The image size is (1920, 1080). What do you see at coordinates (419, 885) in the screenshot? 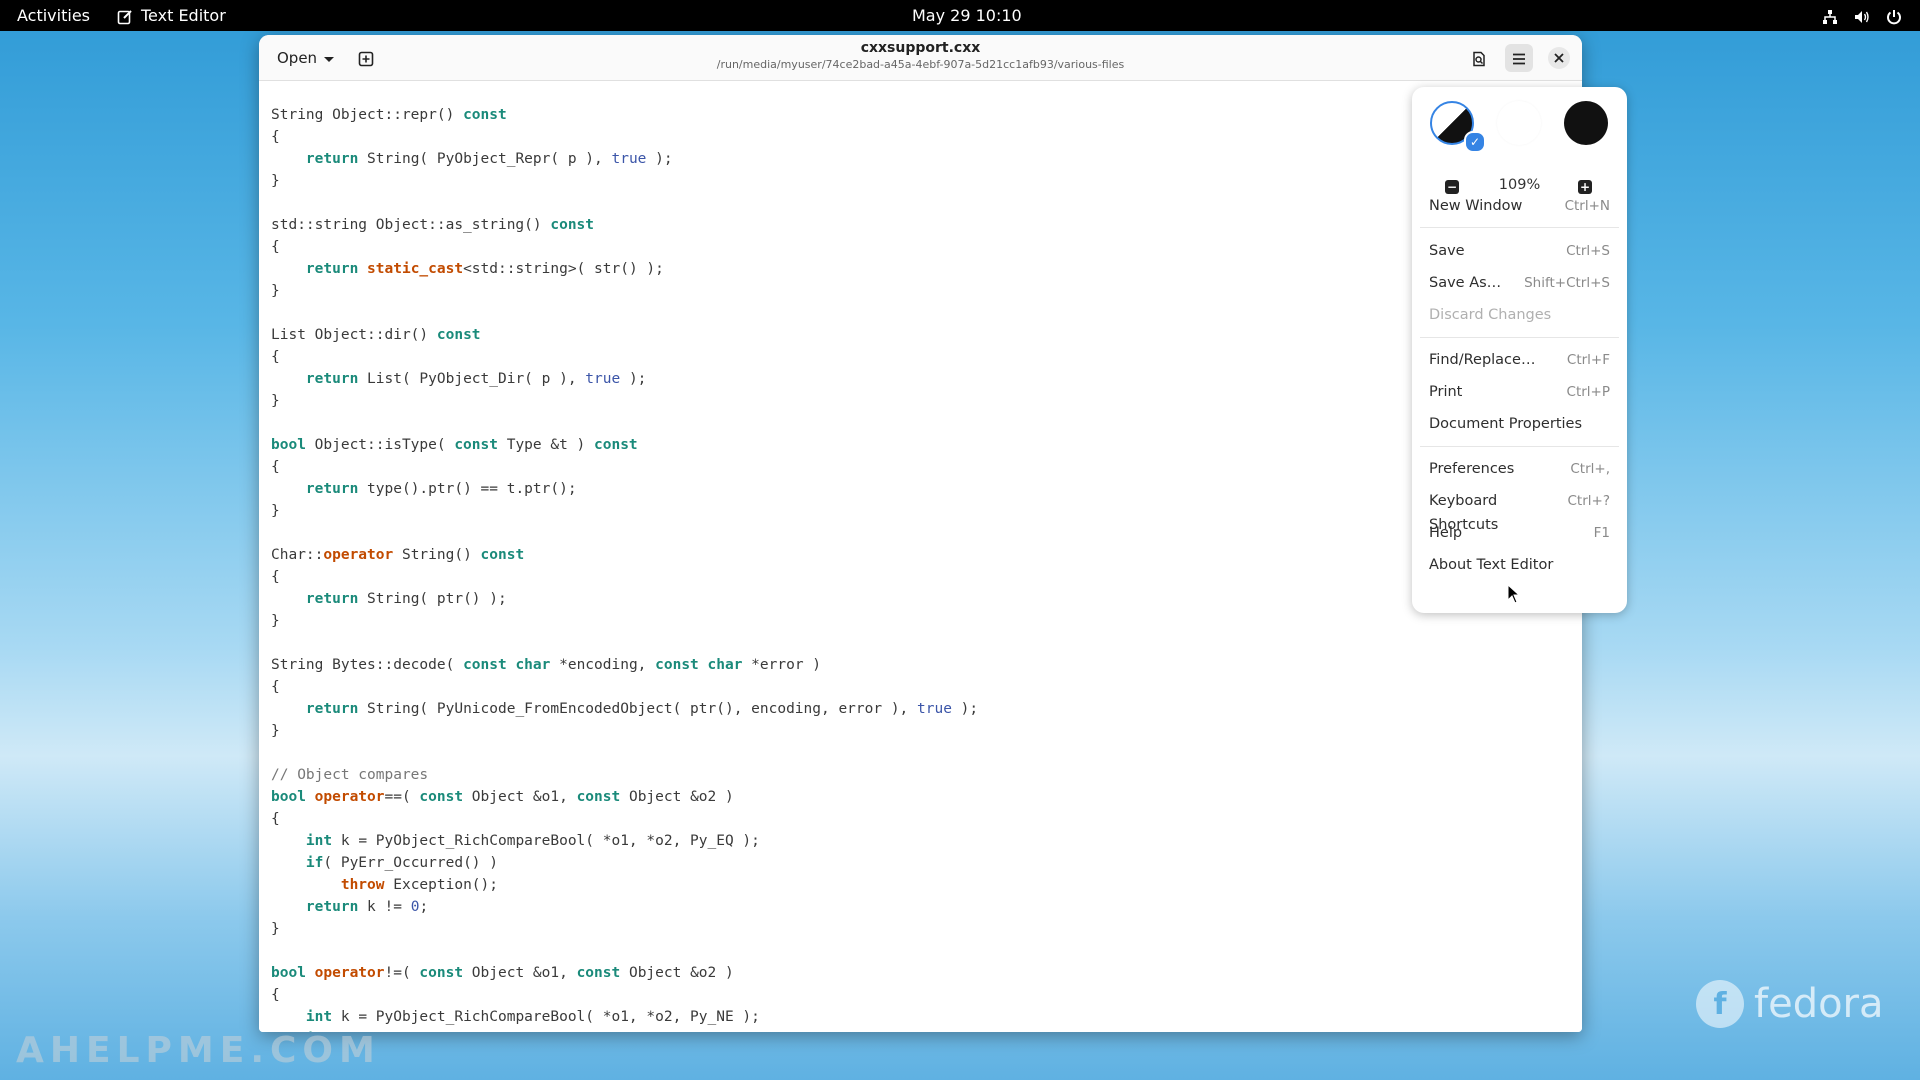
I see `code-line: throw Exception();` at bounding box center [419, 885].